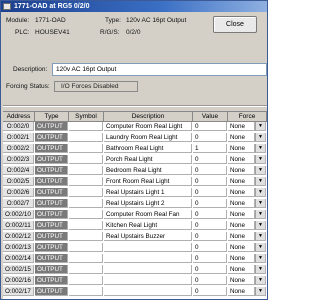  I want to click on address-cell: O:002/2, so click(18, 148).